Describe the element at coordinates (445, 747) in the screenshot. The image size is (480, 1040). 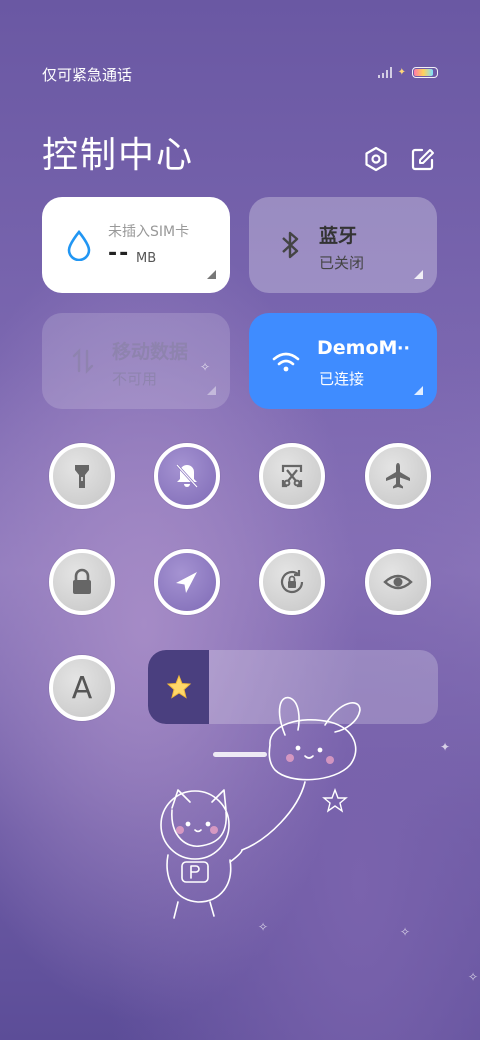
I see `sparkle-decoration: ✦` at that location.